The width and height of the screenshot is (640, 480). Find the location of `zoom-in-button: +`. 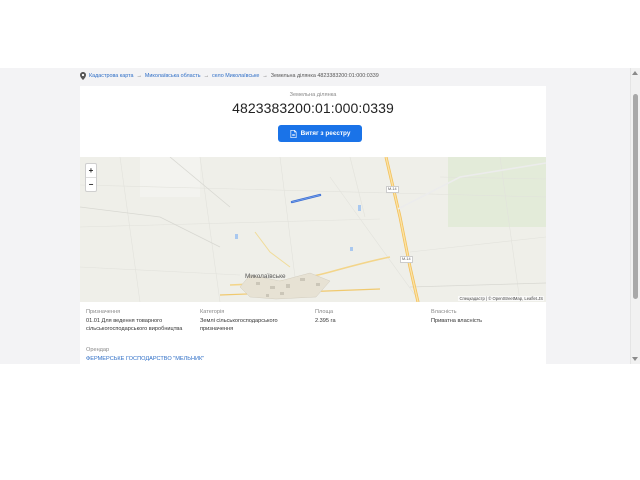

zoom-in-button: + is located at coordinates (91, 171).